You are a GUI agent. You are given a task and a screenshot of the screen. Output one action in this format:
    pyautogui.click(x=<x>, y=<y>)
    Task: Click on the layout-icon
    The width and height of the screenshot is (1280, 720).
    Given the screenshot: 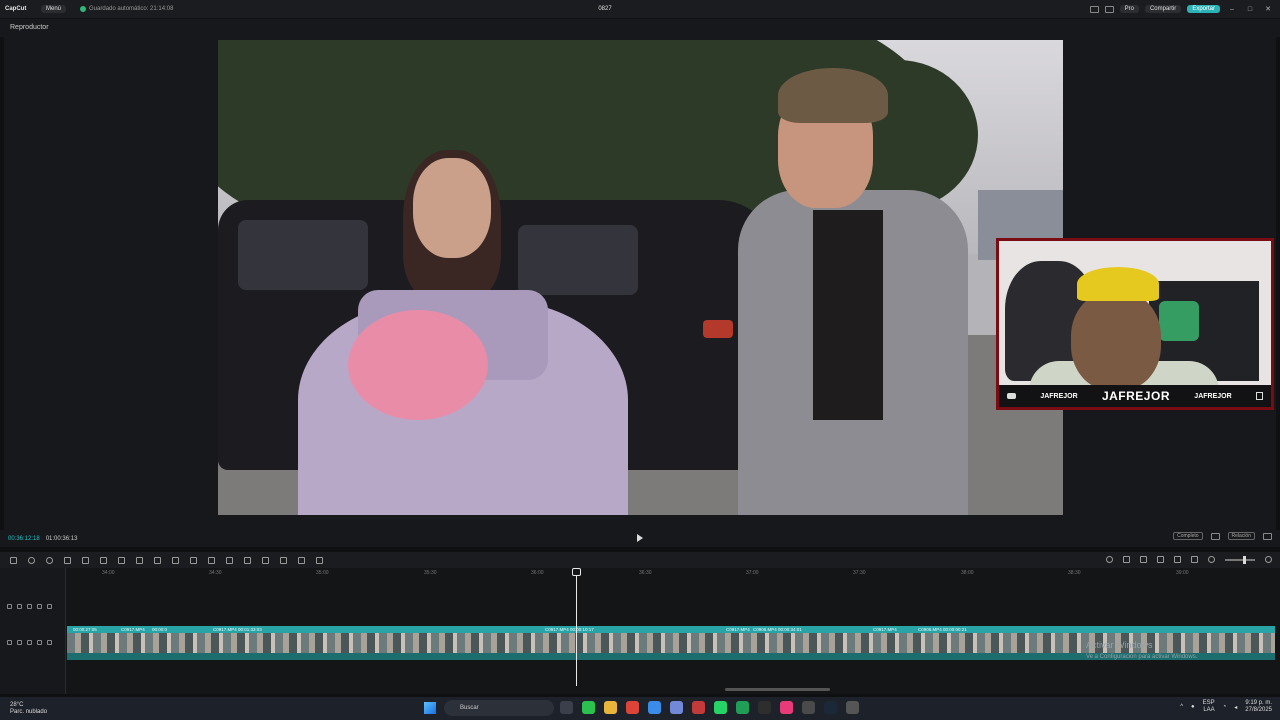 What is the action you would take?
    pyautogui.click(x=1094, y=9)
    